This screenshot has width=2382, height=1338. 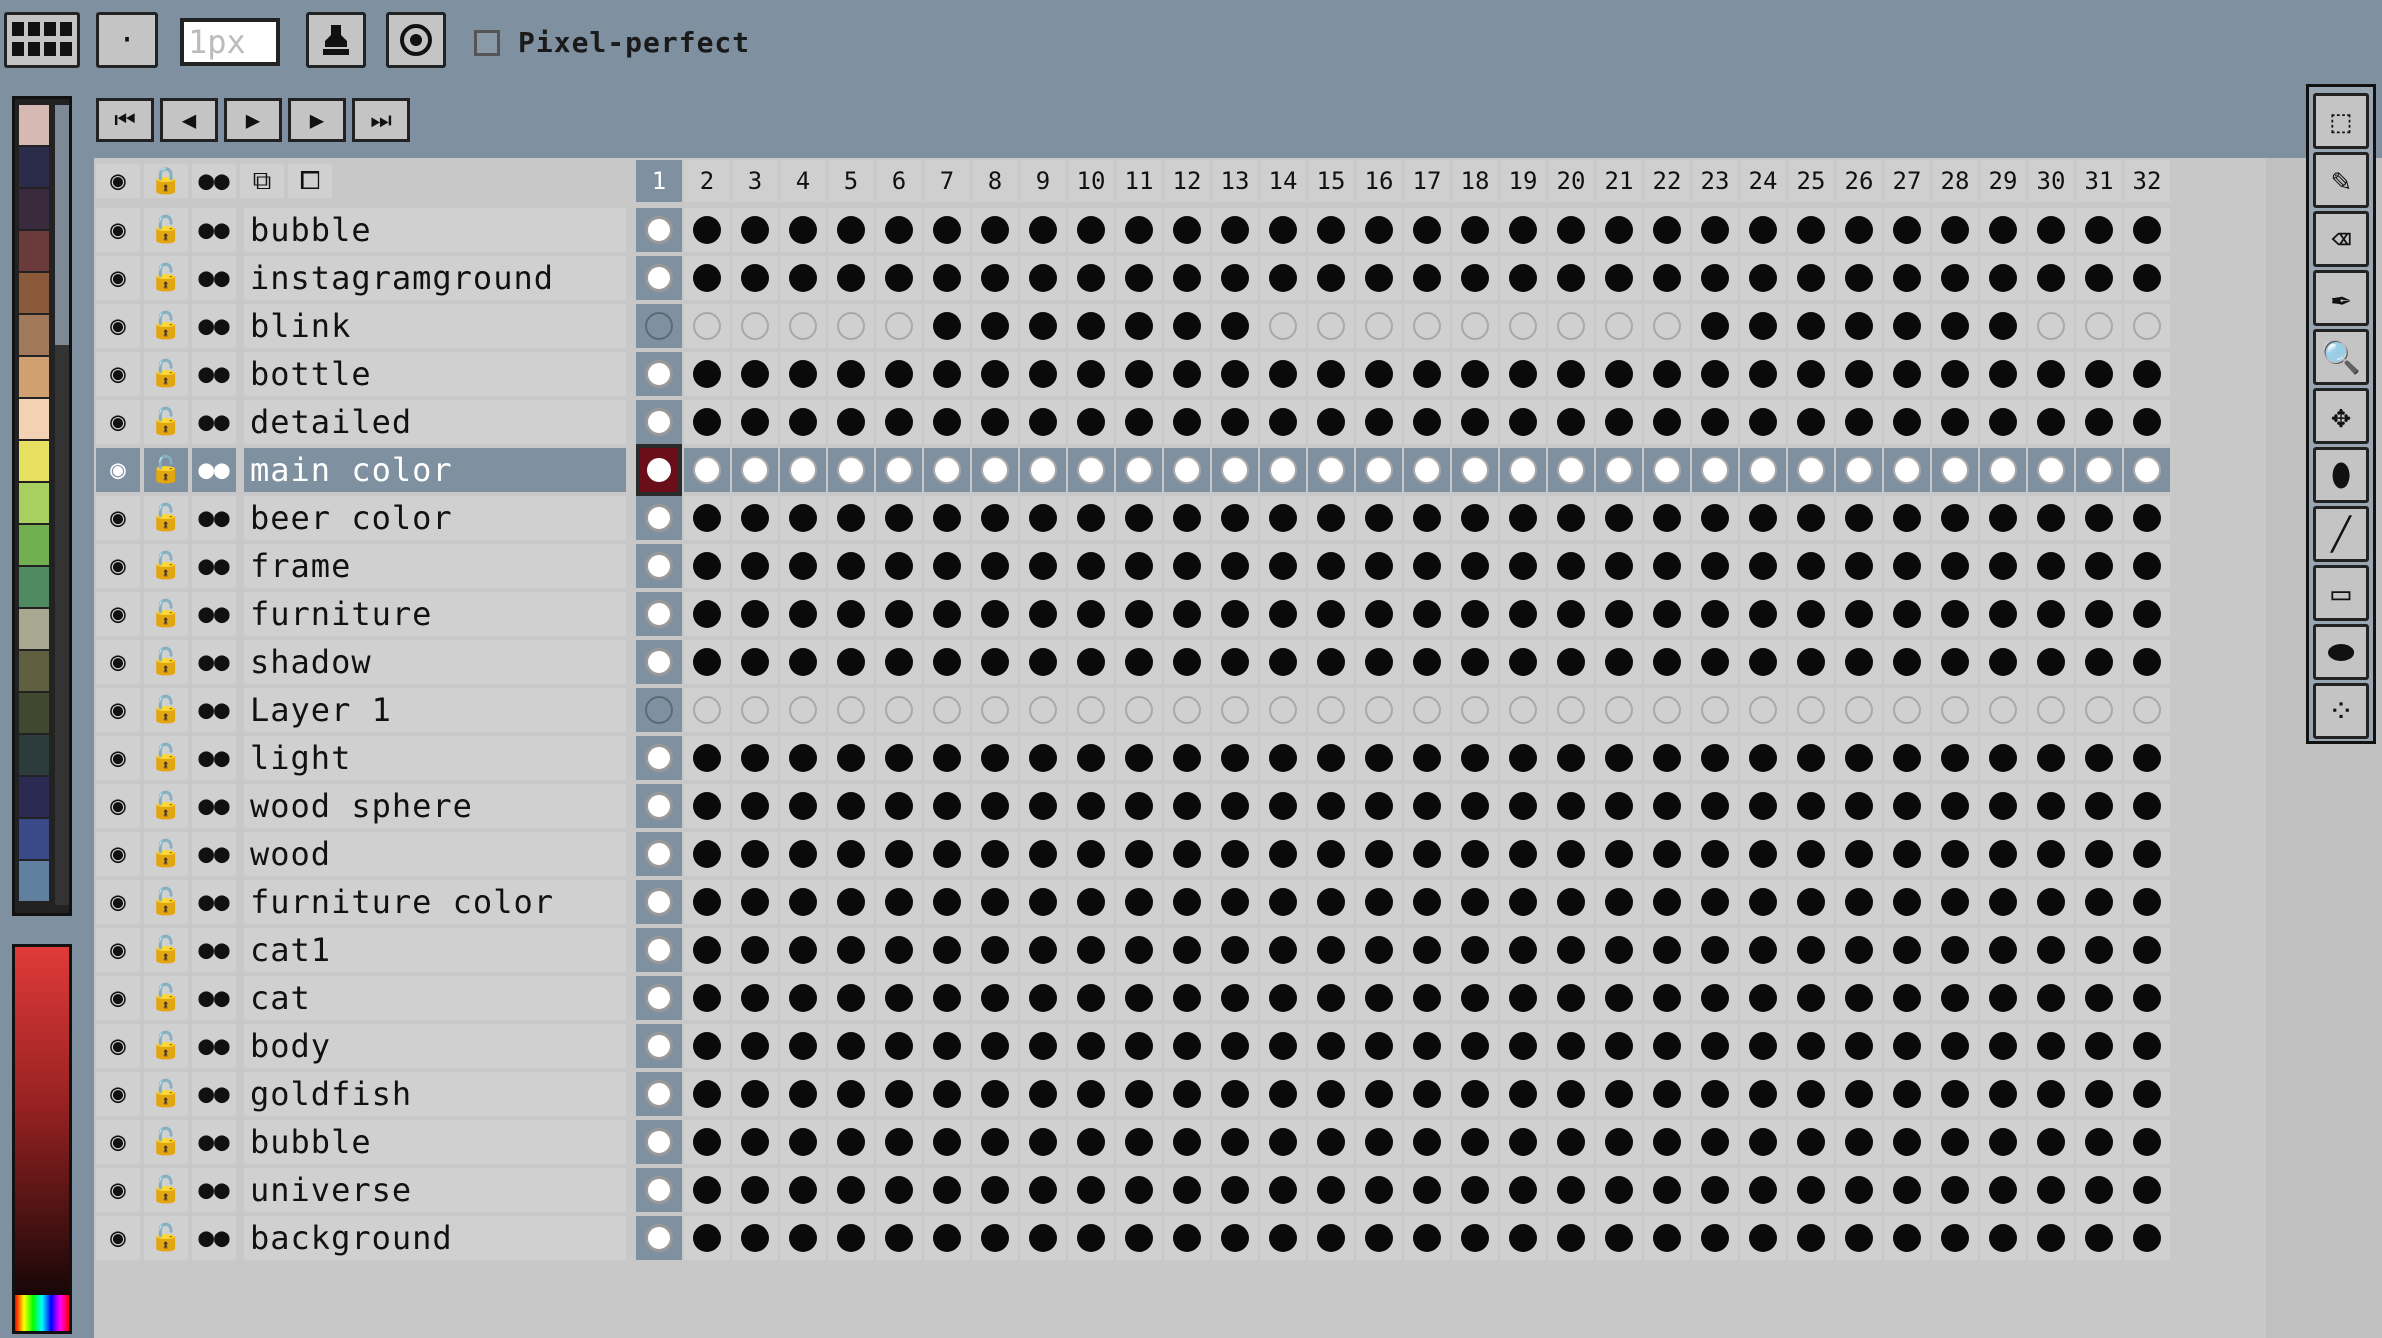 I want to click on layer-name: blink, so click(x=435, y=326).